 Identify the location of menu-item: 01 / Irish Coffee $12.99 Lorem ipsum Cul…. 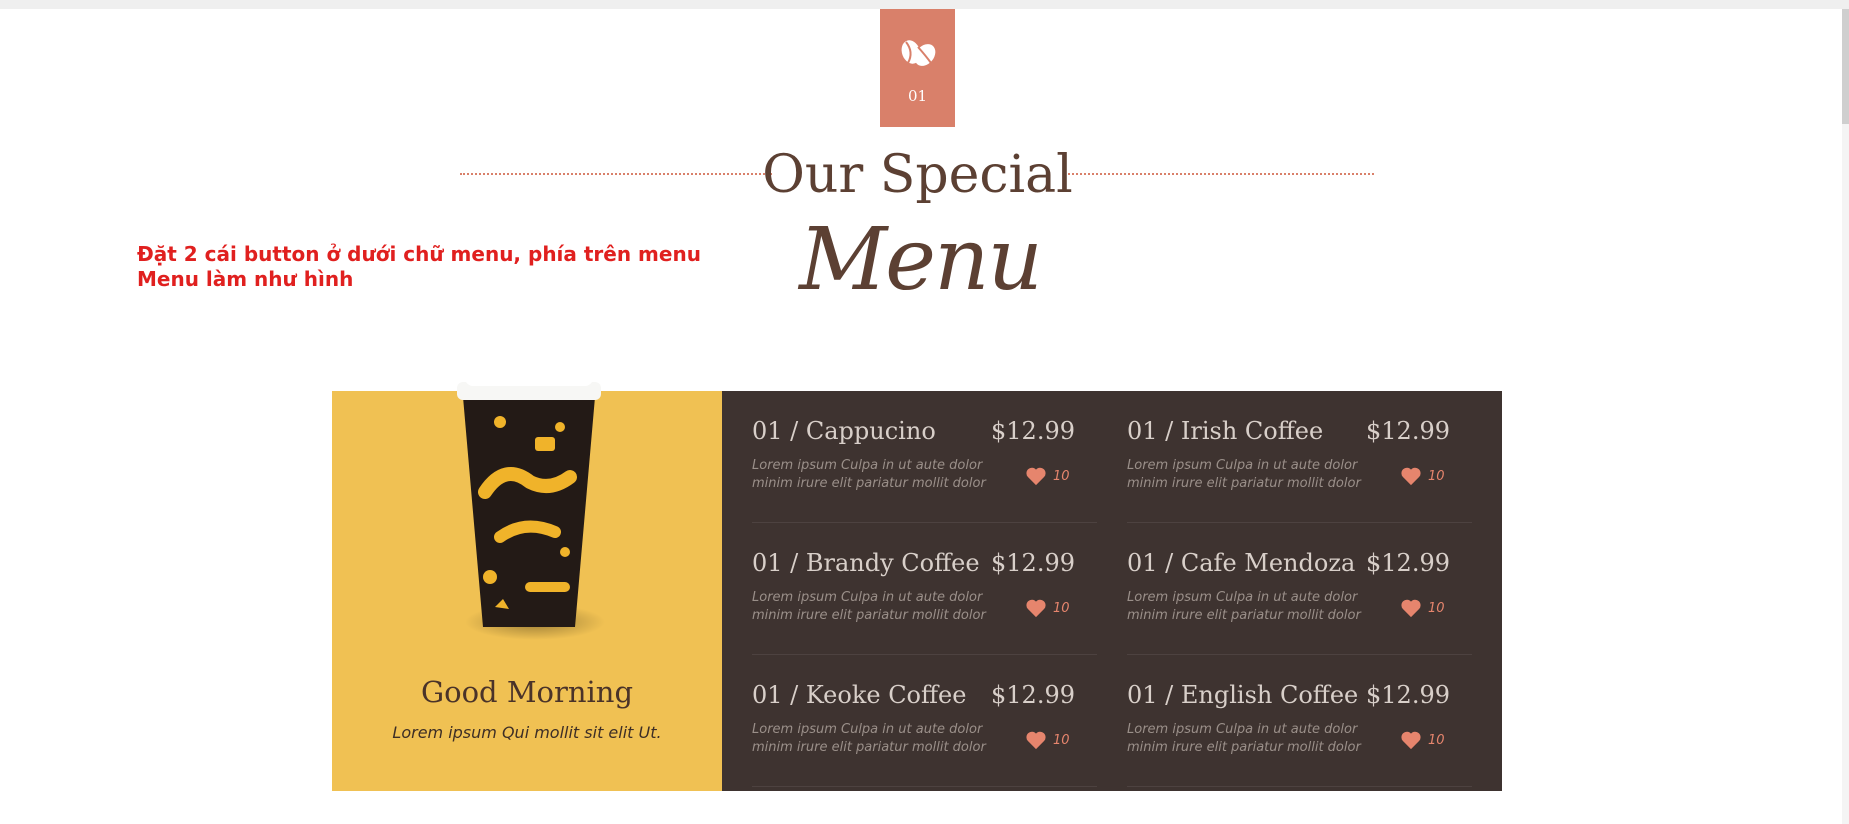
(1299, 457).